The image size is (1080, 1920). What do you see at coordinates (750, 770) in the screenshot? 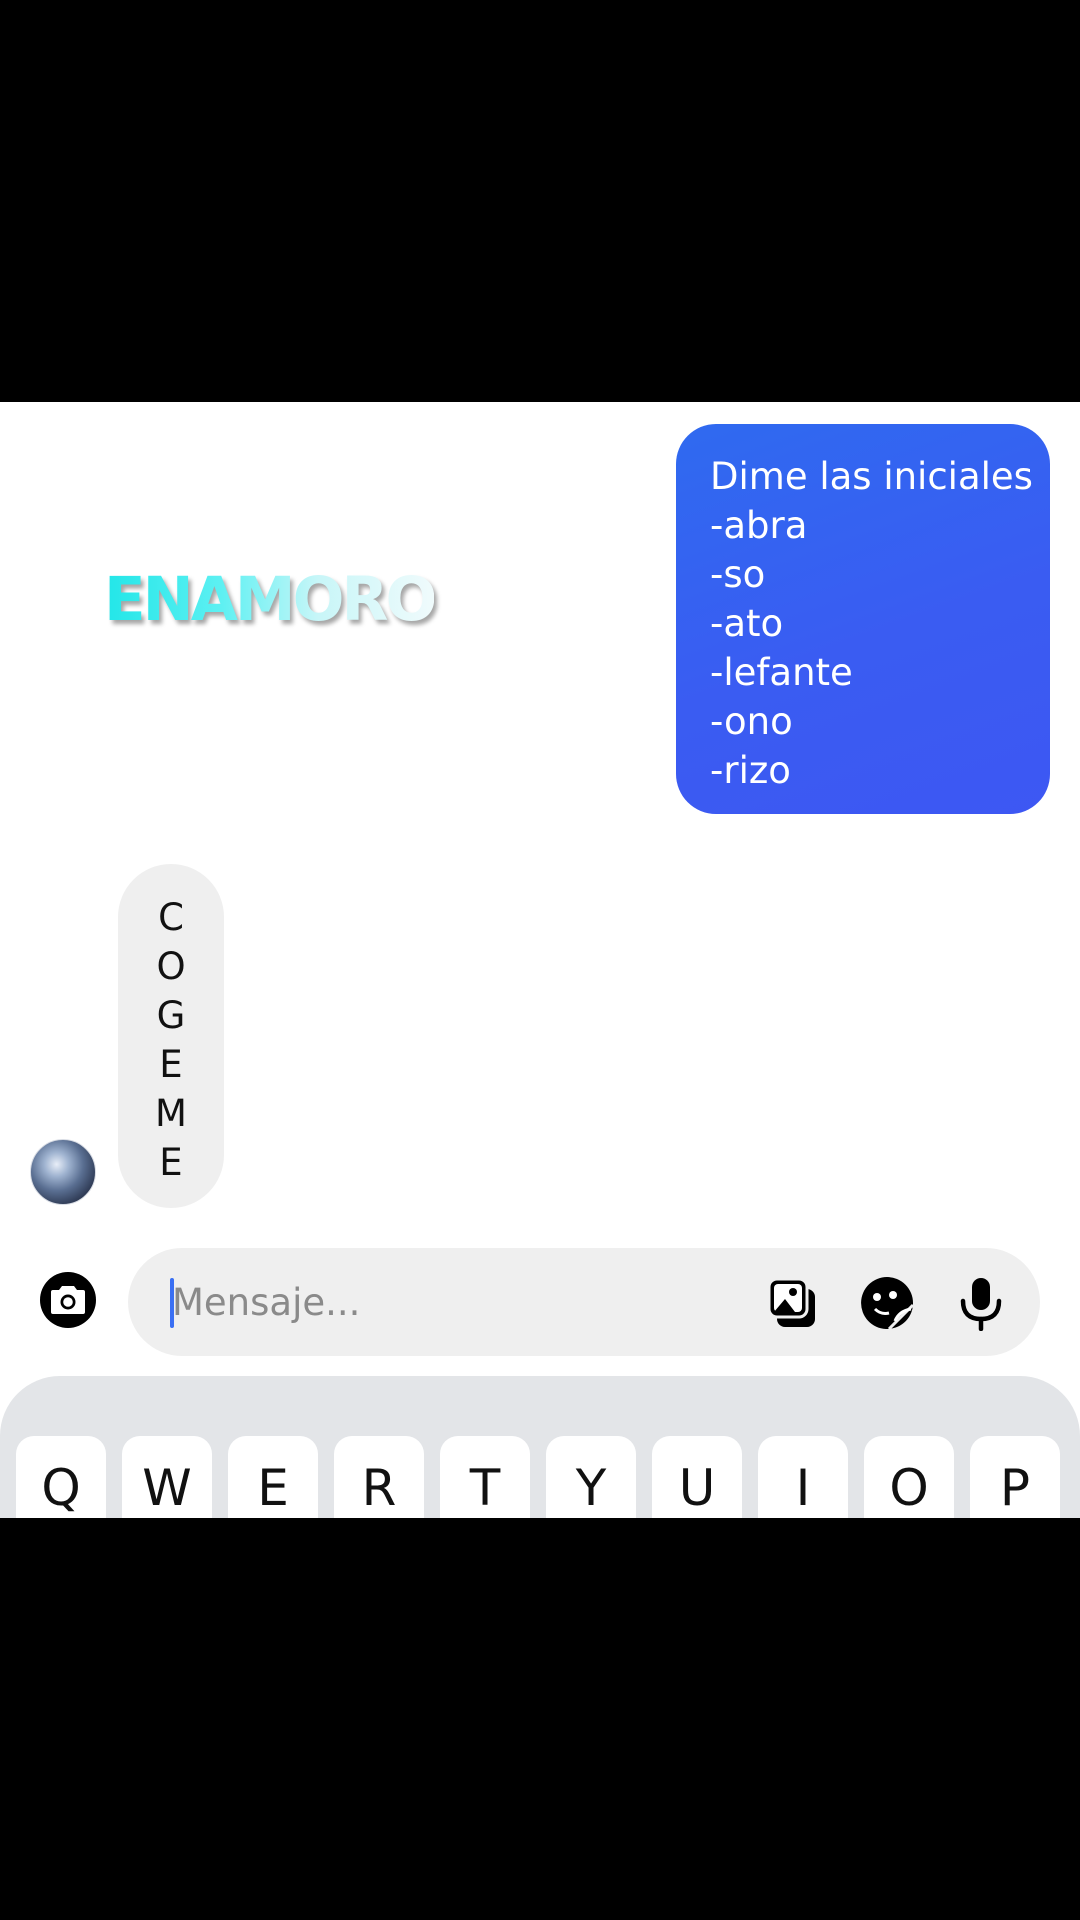
I see `sent-message-line: -rizo` at bounding box center [750, 770].